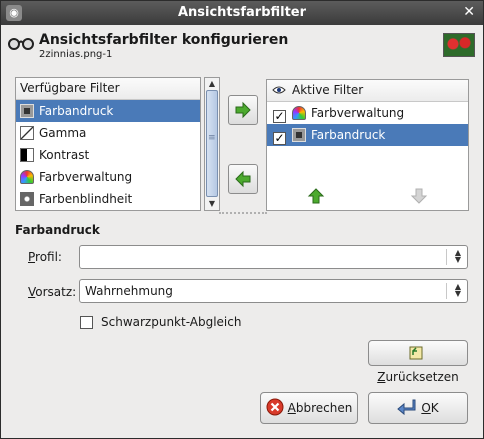  Describe the element at coordinates (212, 84) in the screenshot. I see `scroll-up-icon: ▲` at that location.